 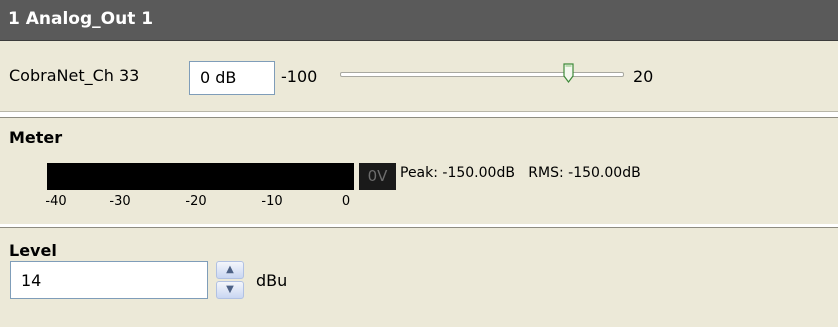 What do you see at coordinates (482, 74) in the screenshot?
I see `gain-slider-track` at bounding box center [482, 74].